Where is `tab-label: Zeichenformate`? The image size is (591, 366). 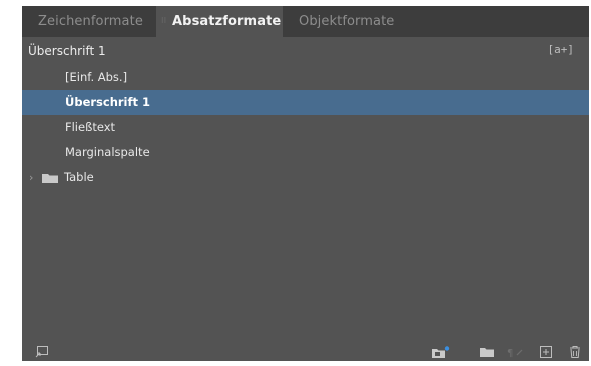 tab-label: Zeichenformate is located at coordinates (90, 21).